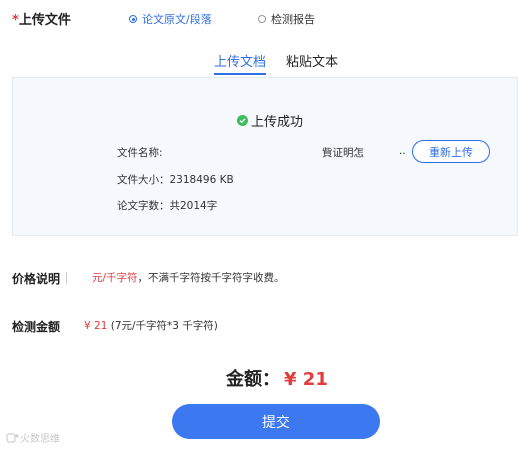 This screenshot has height=449, width=518. What do you see at coordinates (312, 60) in the screenshot?
I see `tab-paste-text: 粘贴文本` at bounding box center [312, 60].